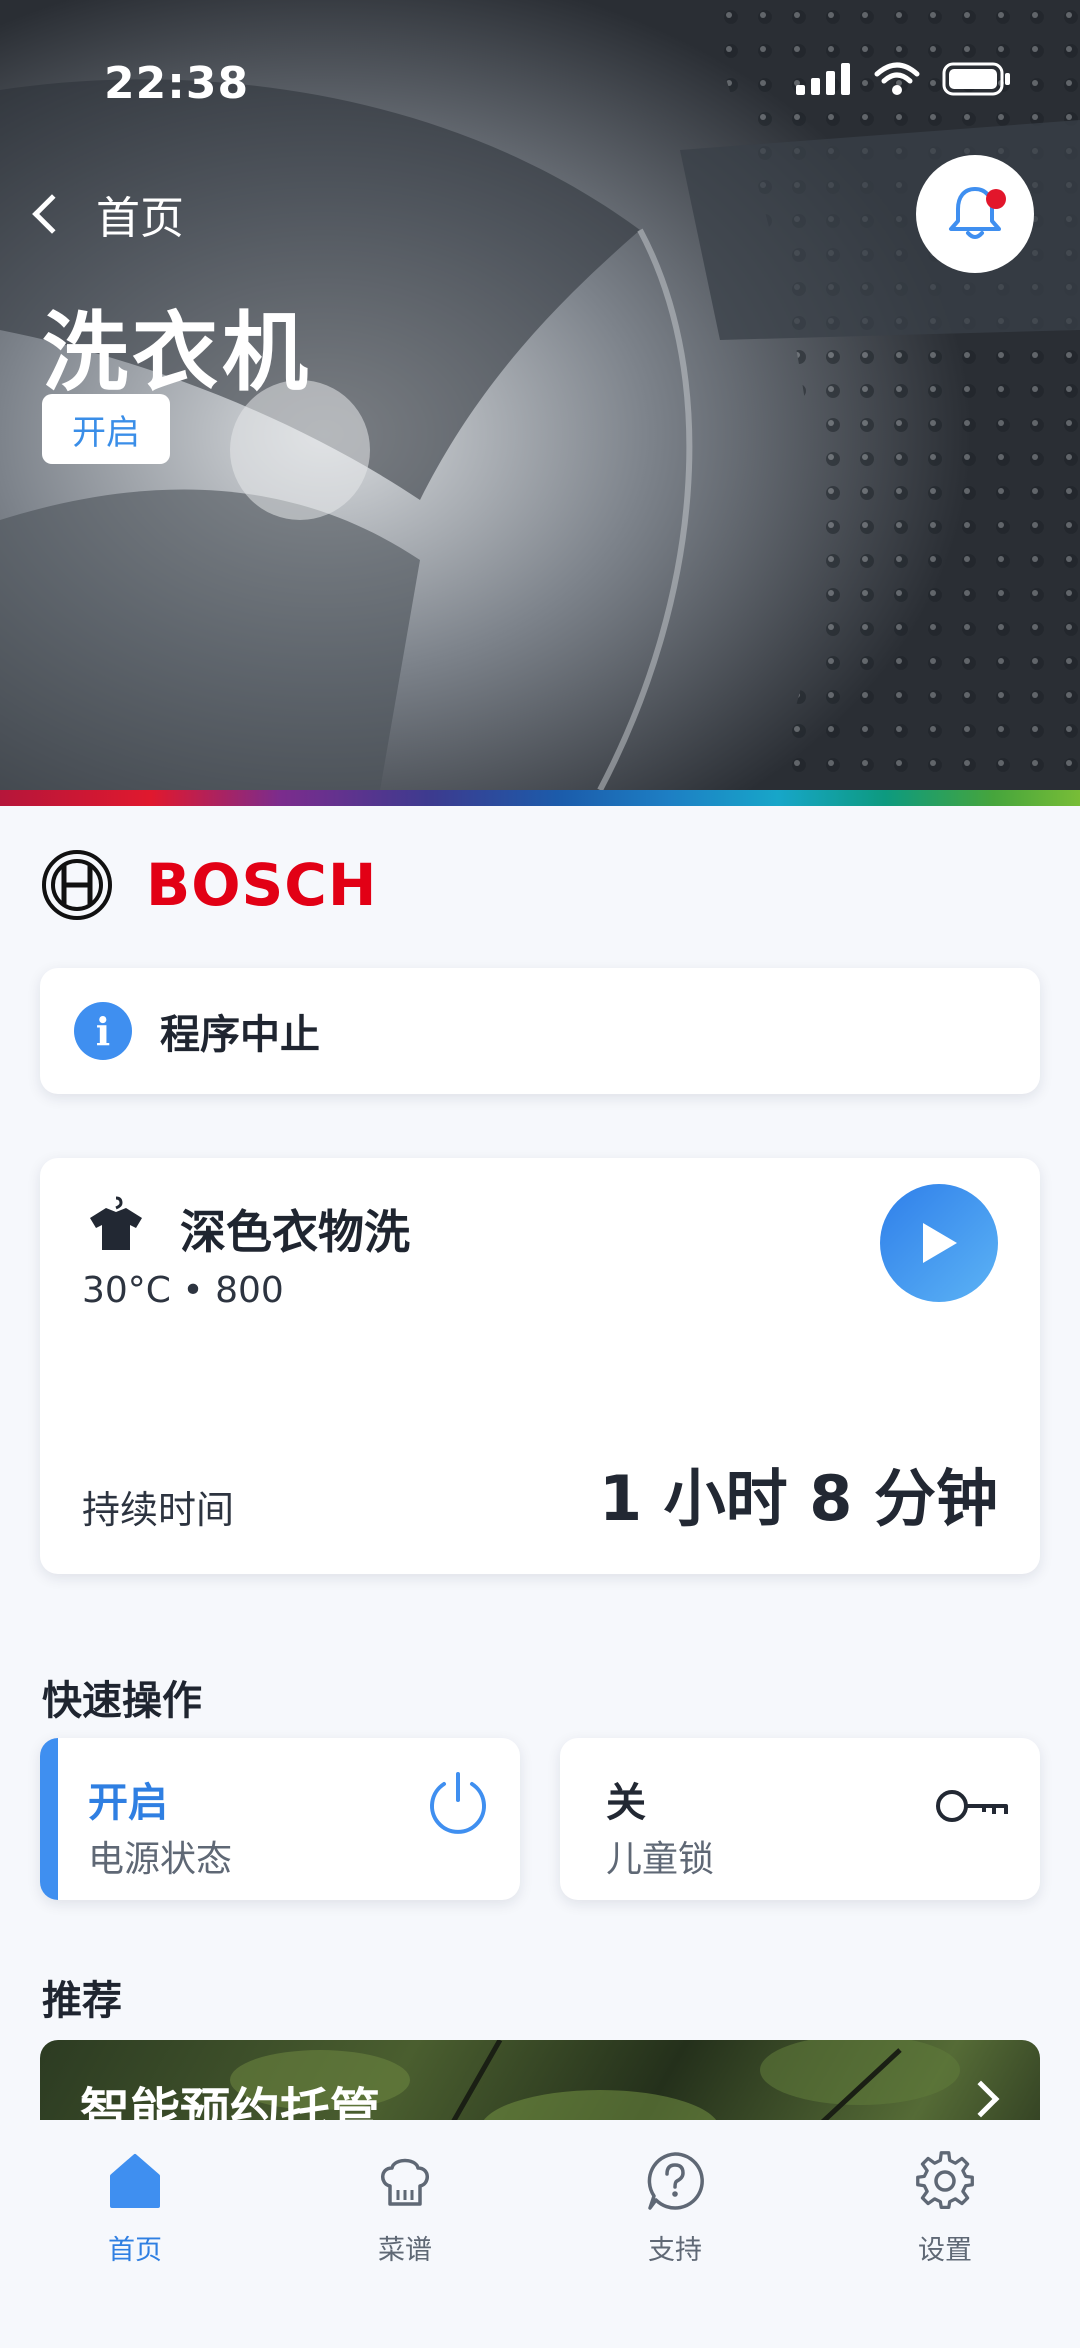  What do you see at coordinates (262, 885) in the screenshot?
I see `brand-name: BOSCH` at bounding box center [262, 885].